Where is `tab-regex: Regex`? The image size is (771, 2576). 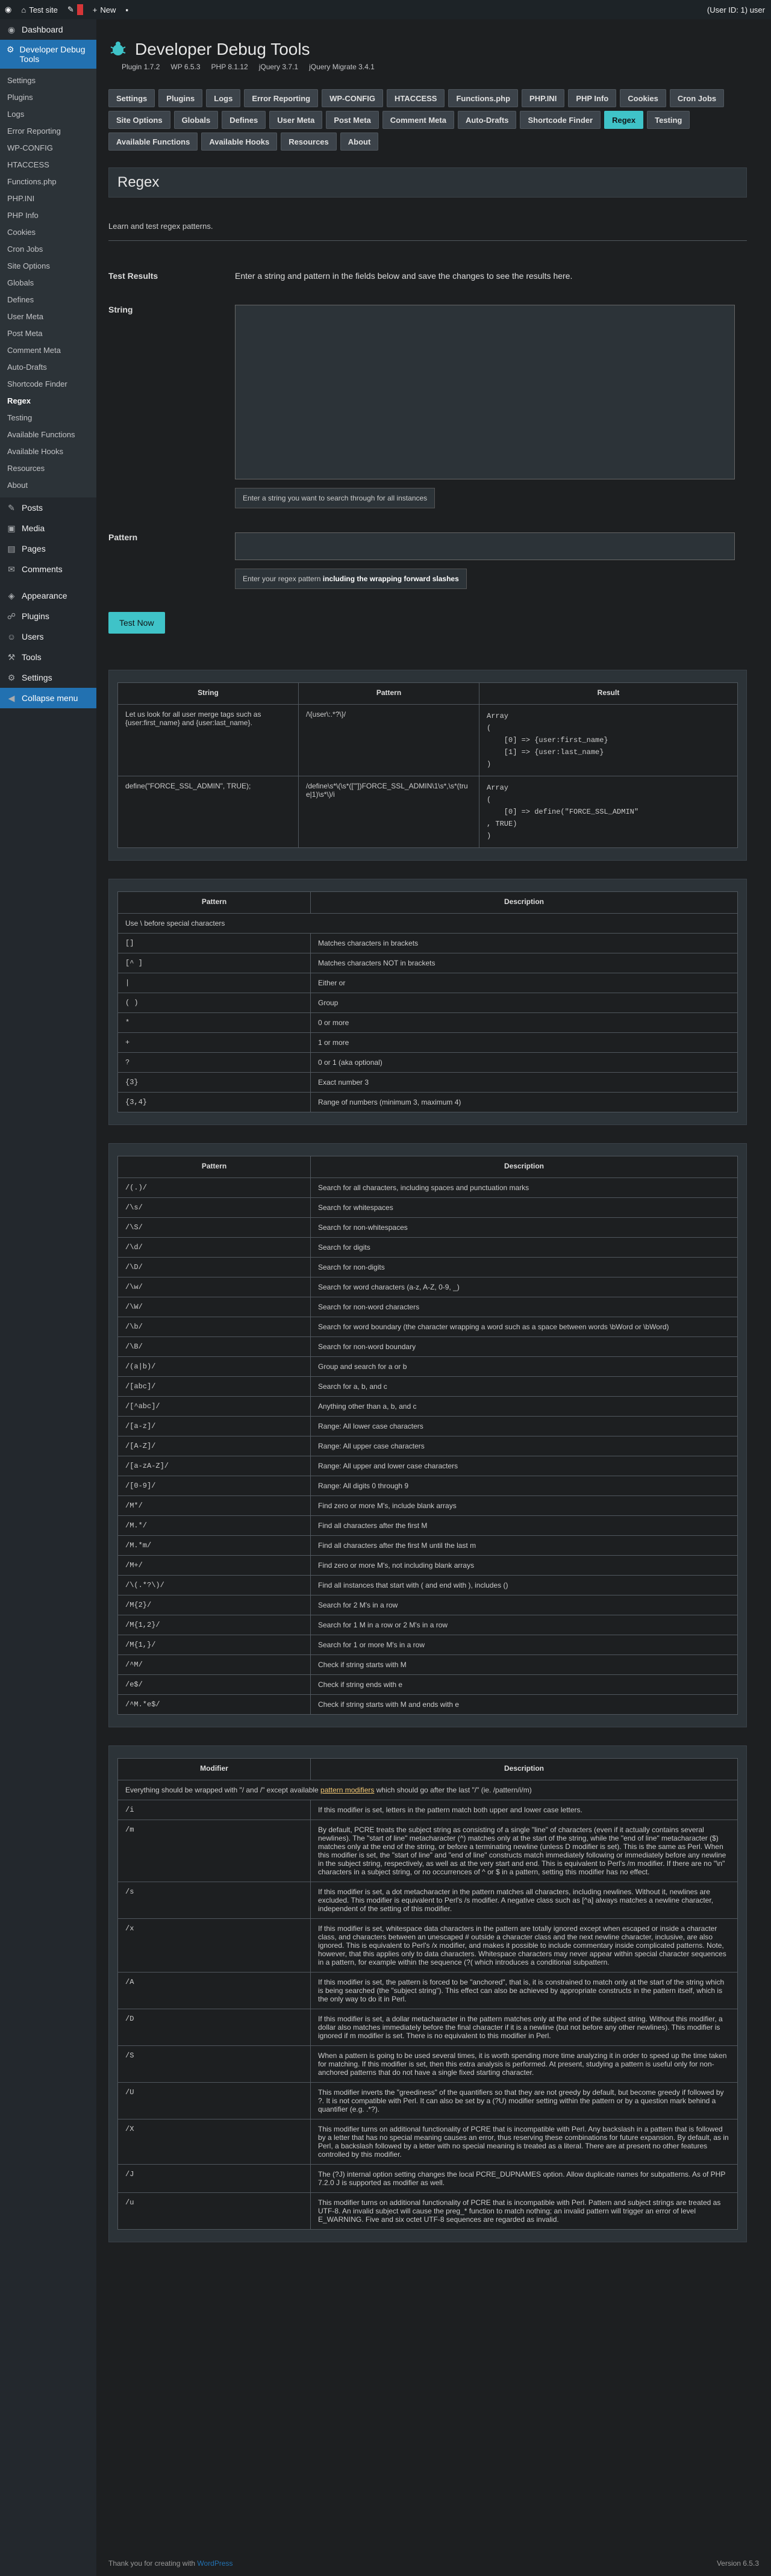
tab-regex: Regex is located at coordinates (624, 120).